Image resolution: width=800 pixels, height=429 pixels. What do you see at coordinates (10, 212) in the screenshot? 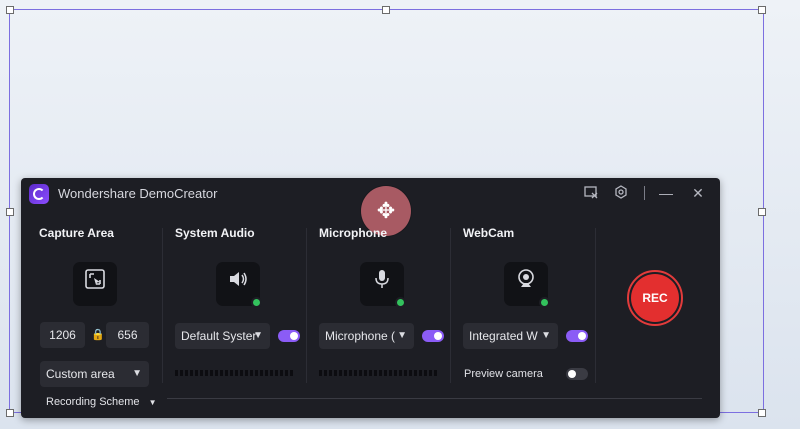
I see `resize-handle-middle-left` at bounding box center [10, 212].